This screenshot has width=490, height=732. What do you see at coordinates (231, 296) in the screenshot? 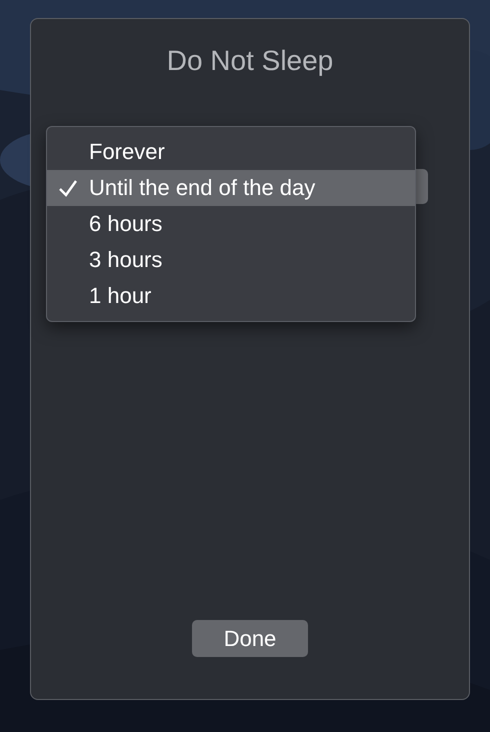
I see `menu-item: 1 hour` at bounding box center [231, 296].